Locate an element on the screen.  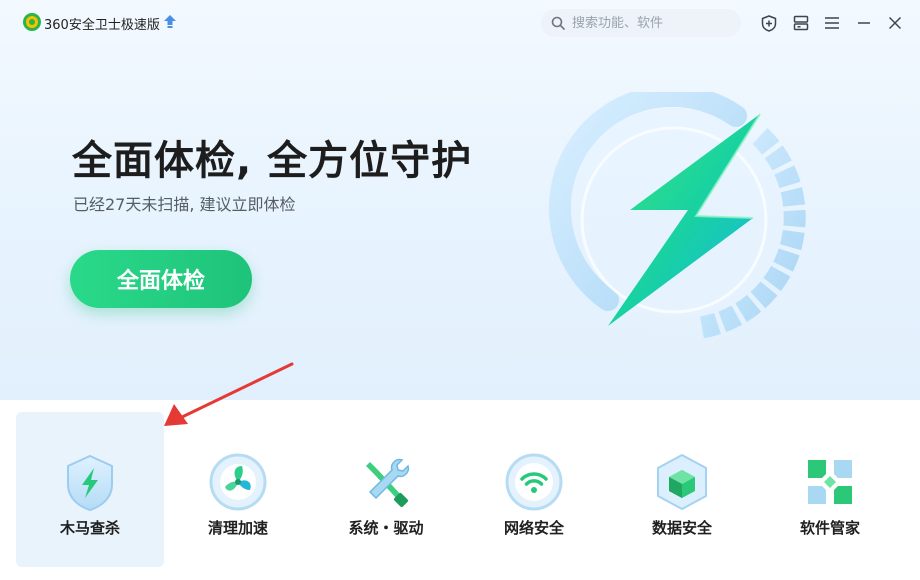
lightning-ring-icon is located at coordinates (677, 215).